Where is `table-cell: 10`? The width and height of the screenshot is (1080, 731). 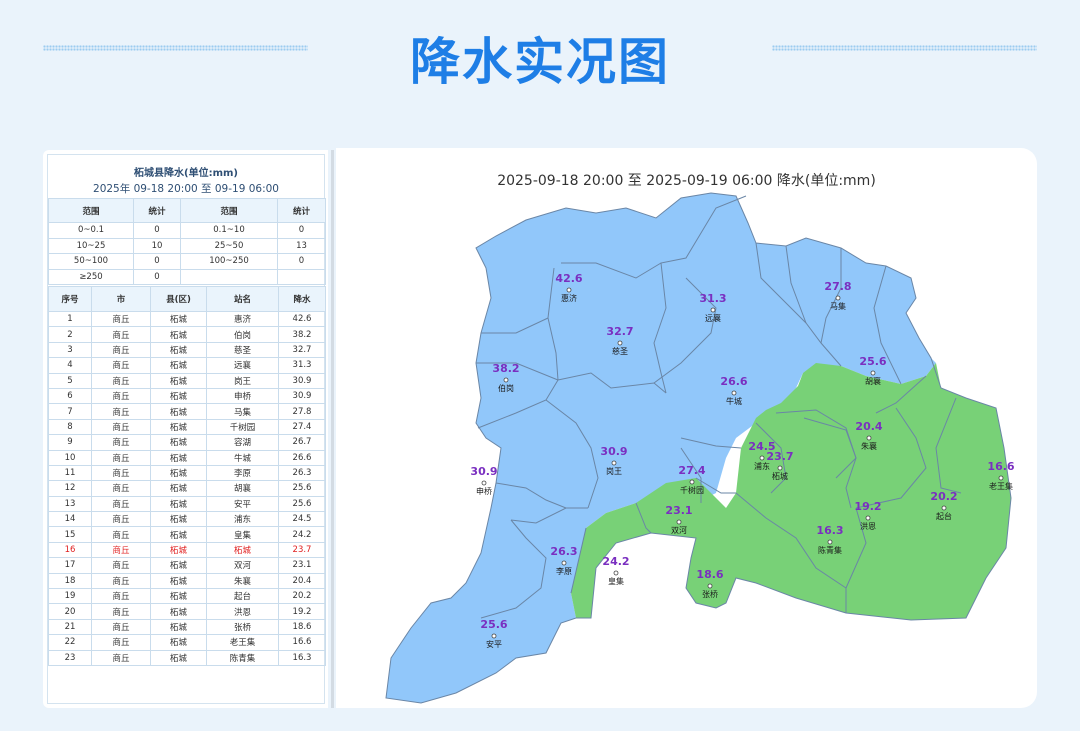
table-cell: 10 is located at coordinates (70, 457).